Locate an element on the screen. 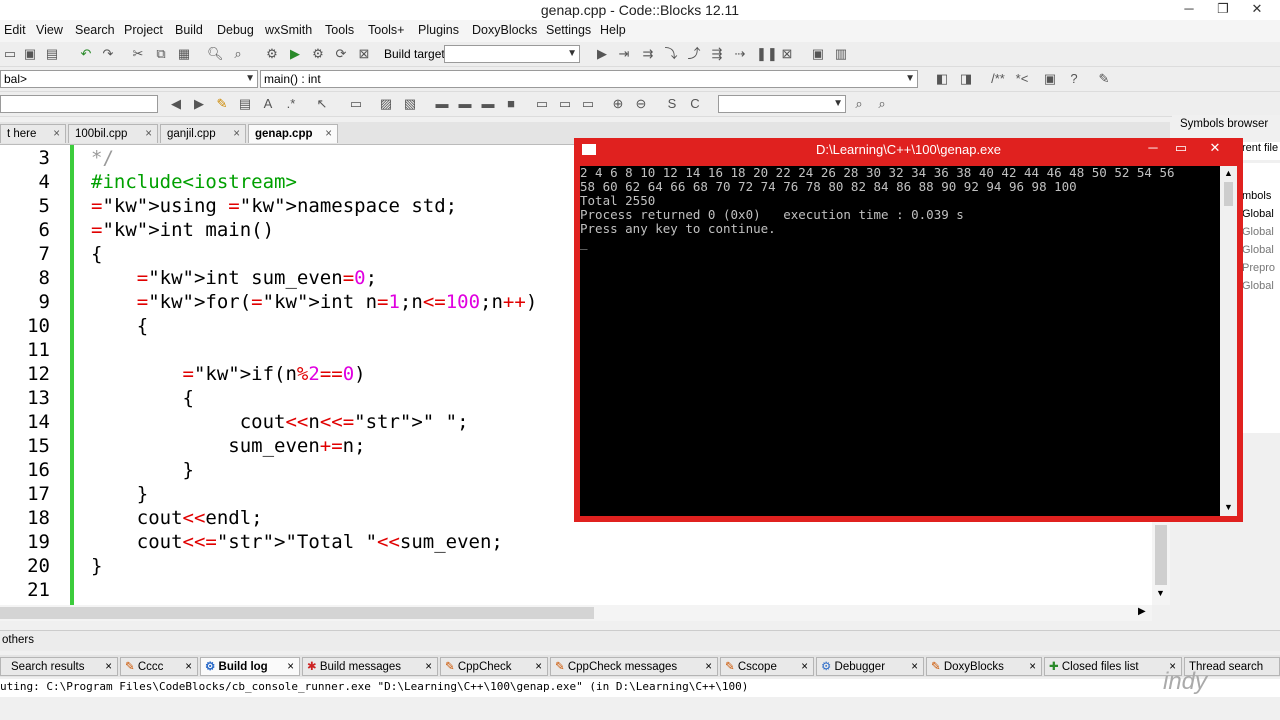 This screenshot has height=720, width=1280. stop-debug-icon: ⊠ is located at coordinates (787, 54).